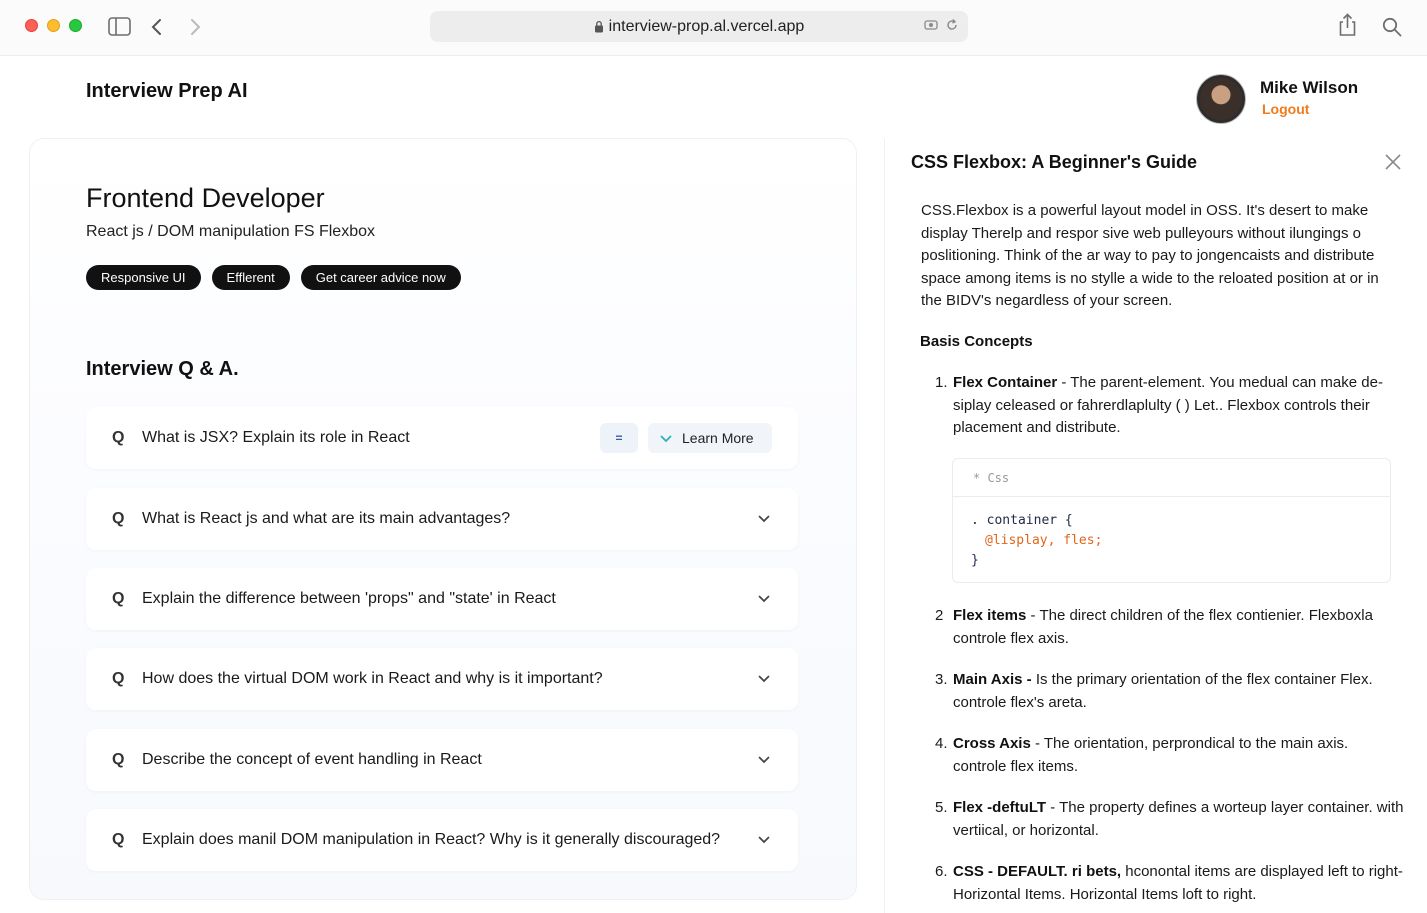  What do you see at coordinates (718, 438) in the screenshot?
I see `learn-more-label: Learn More` at bounding box center [718, 438].